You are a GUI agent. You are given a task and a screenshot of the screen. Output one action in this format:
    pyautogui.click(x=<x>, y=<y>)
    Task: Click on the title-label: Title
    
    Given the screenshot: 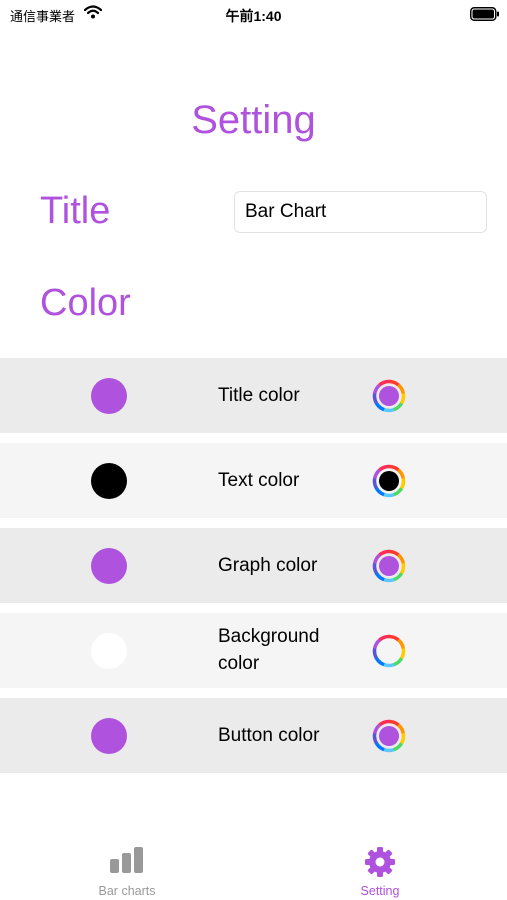 What is the action you would take?
    pyautogui.click(x=75, y=211)
    